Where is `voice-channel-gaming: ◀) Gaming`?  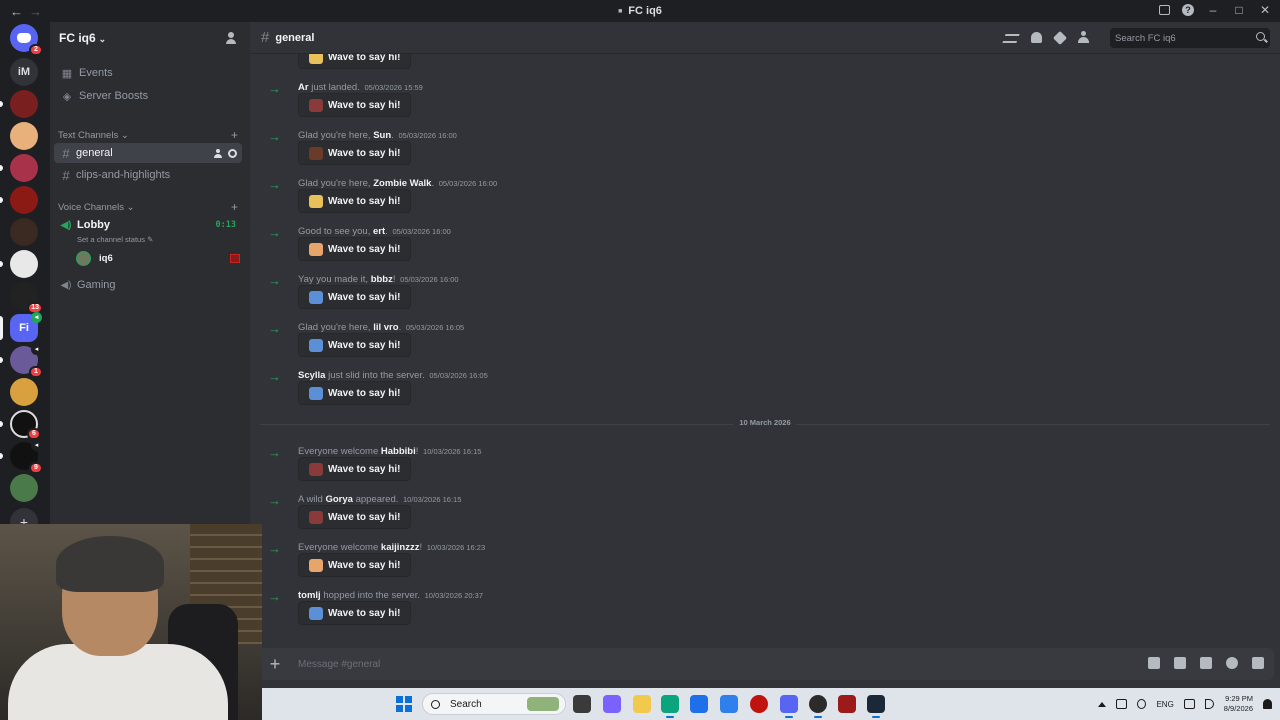 voice-channel-gaming: ◀) Gaming is located at coordinates (148, 285).